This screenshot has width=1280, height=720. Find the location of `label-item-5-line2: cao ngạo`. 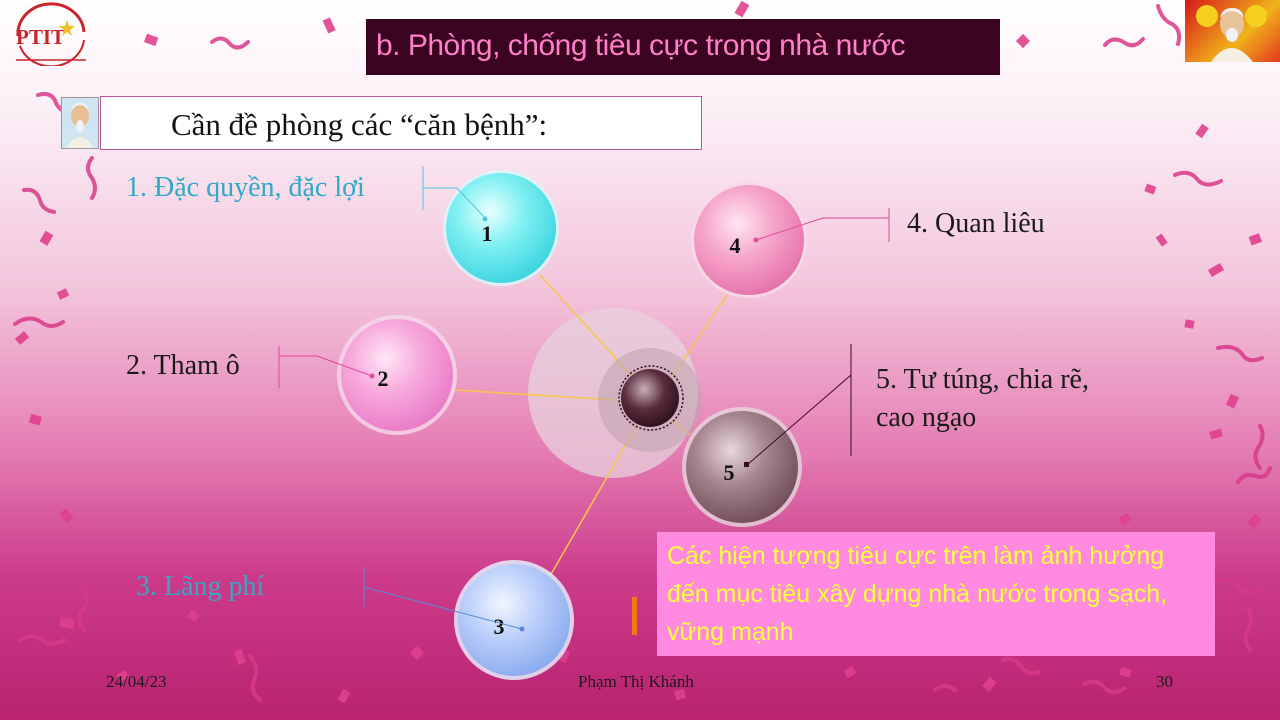

label-item-5-line2: cao ngạo is located at coordinates (926, 417).